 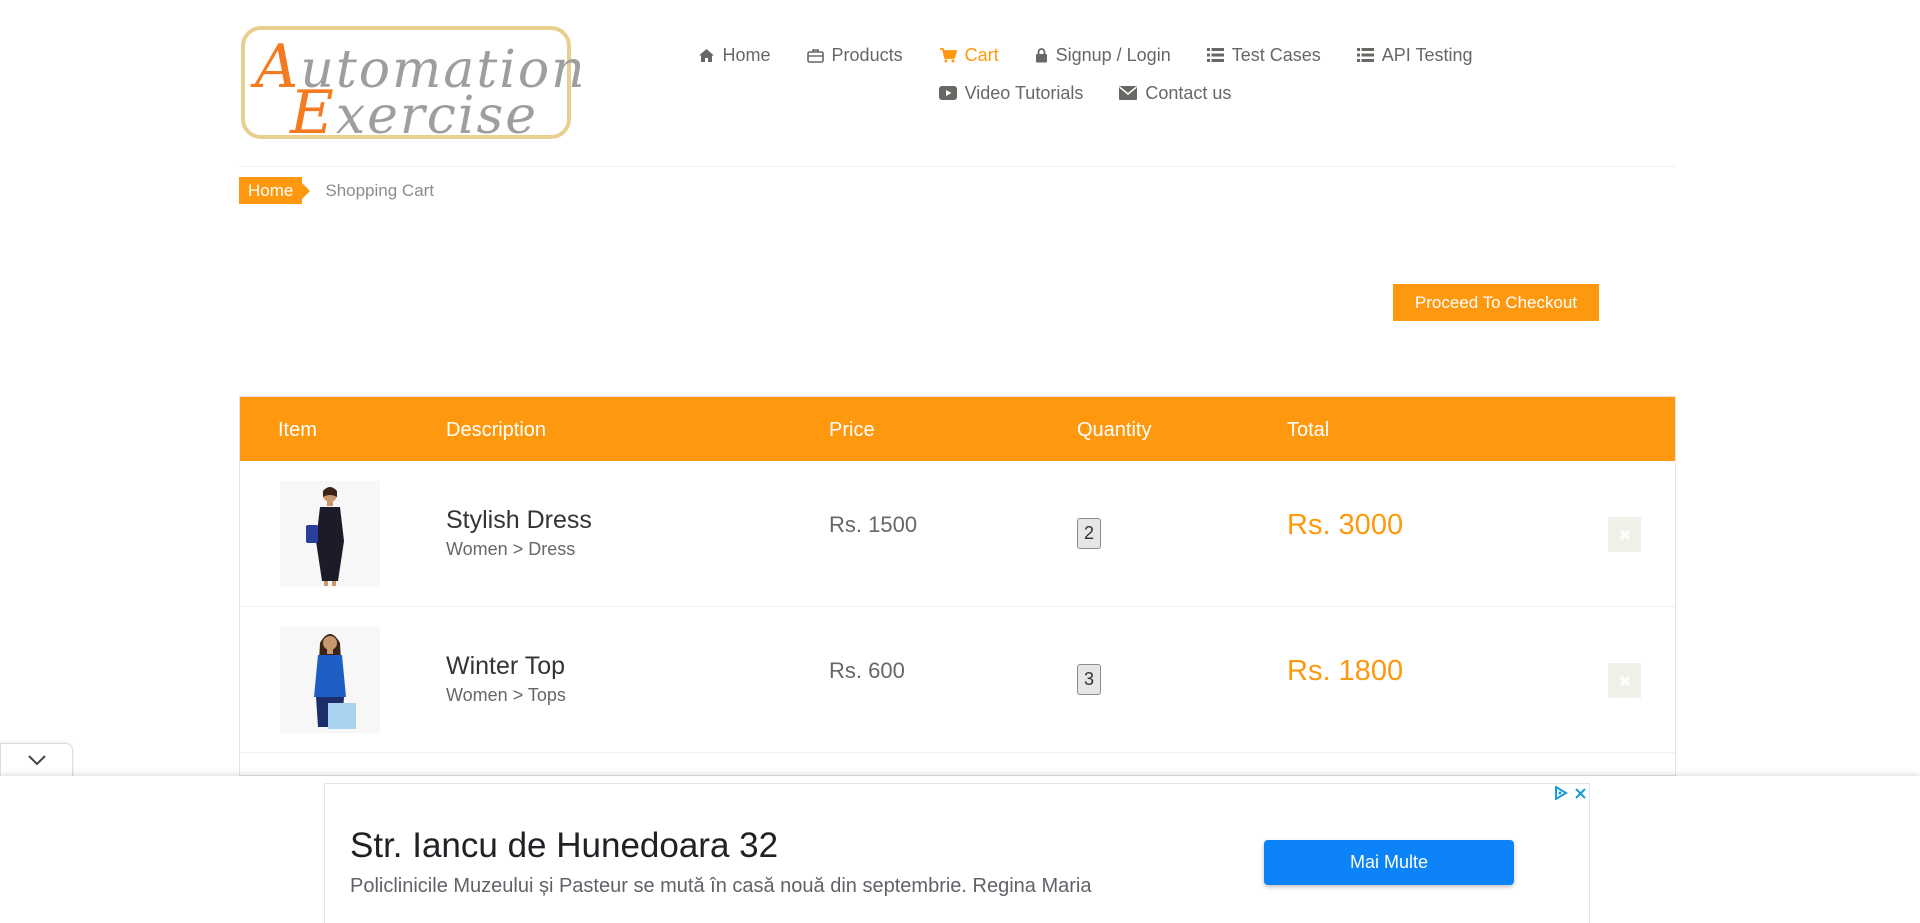 I want to click on product-category: Women > Dress, so click(x=511, y=549).